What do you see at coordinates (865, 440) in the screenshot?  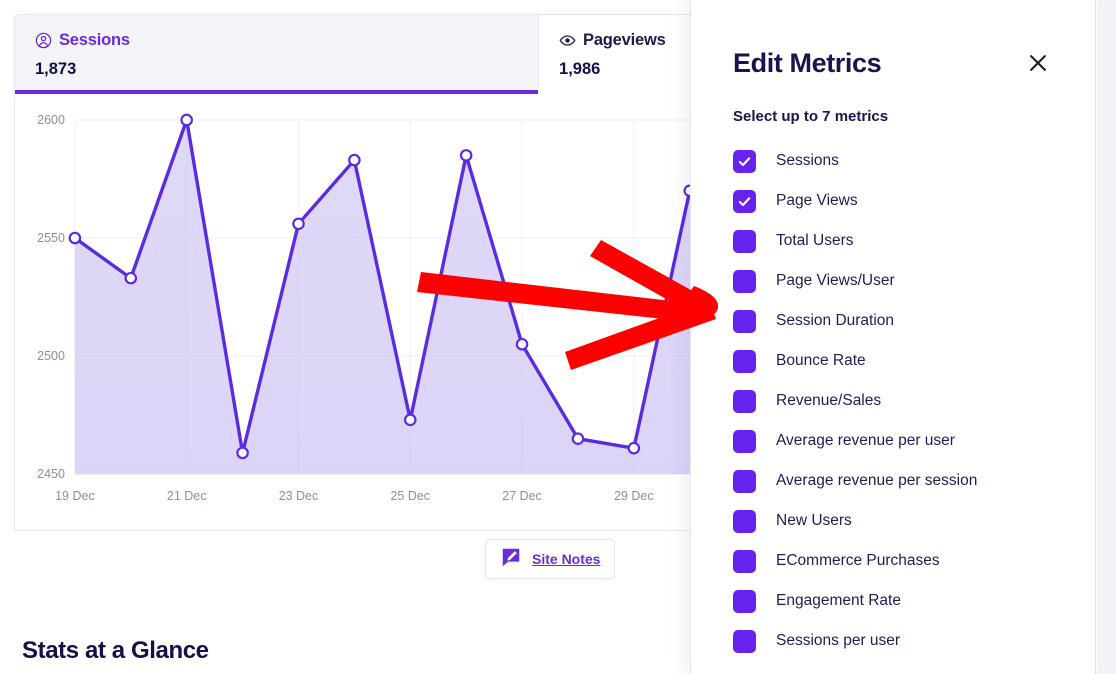 I see `metric-label: Average revenue per user` at bounding box center [865, 440].